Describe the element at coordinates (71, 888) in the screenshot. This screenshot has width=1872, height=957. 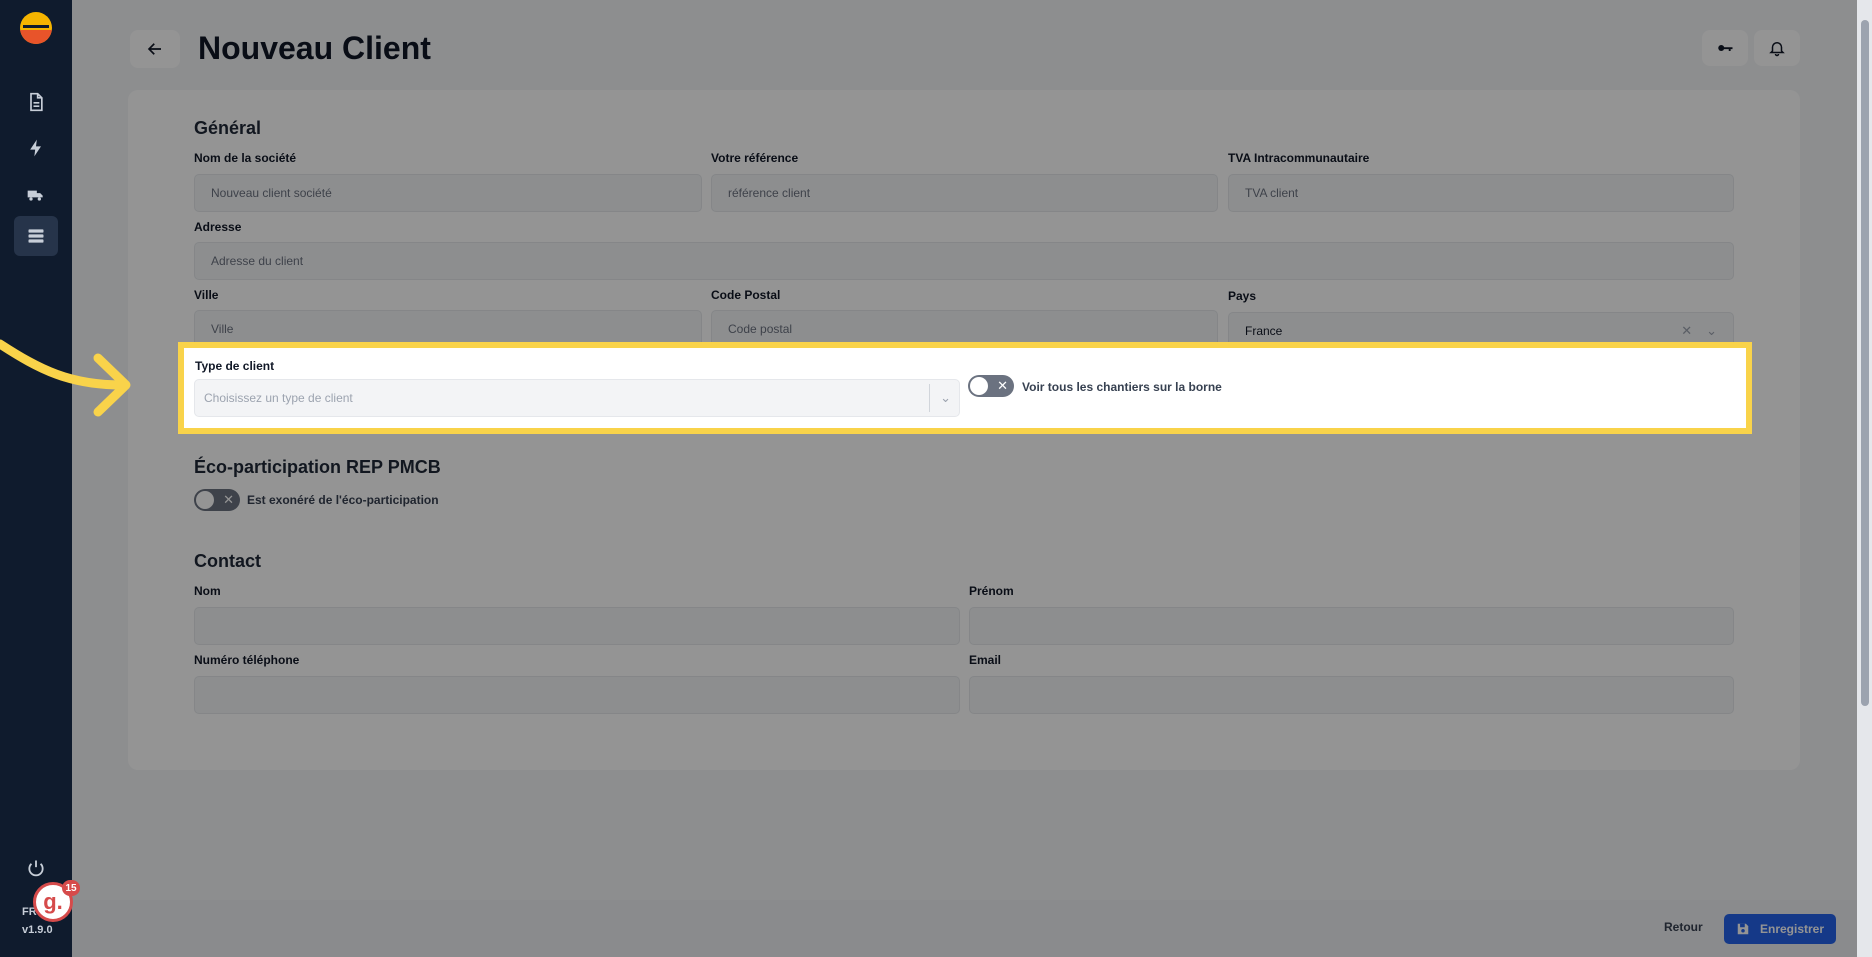
I see `notification-badge: 15` at that location.